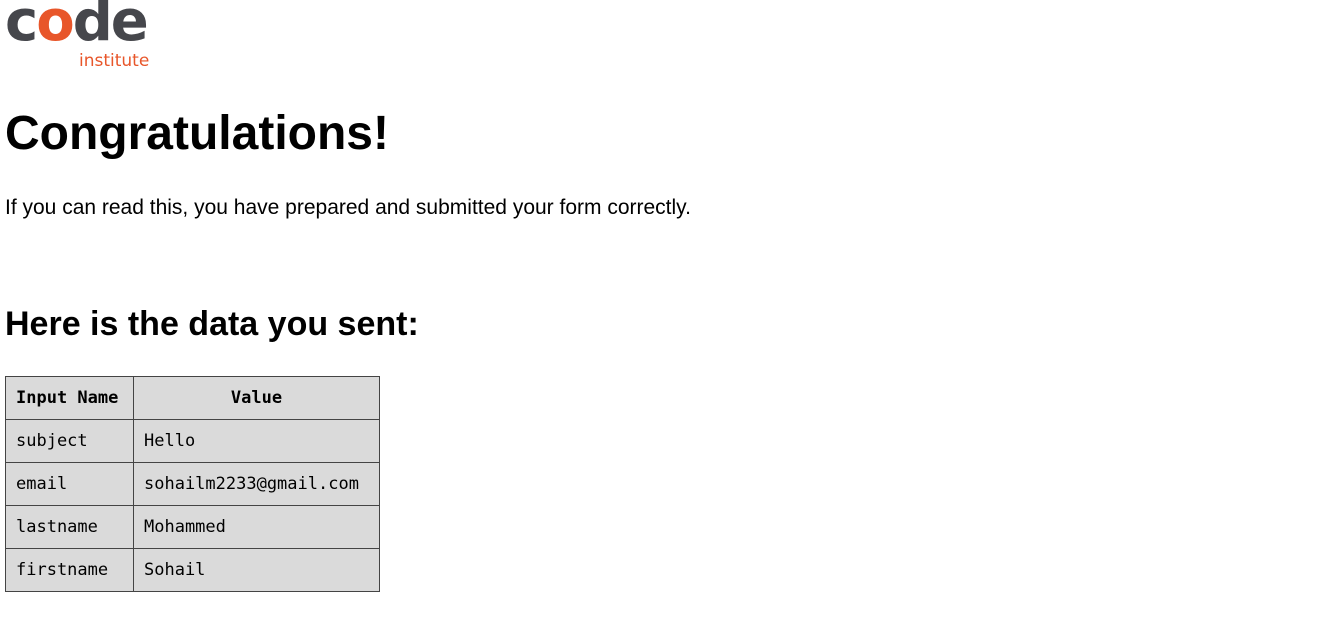 The height and width of the screenshot is (642, 1337). I want to click on logo-subtext: institute, so click(114, 61).